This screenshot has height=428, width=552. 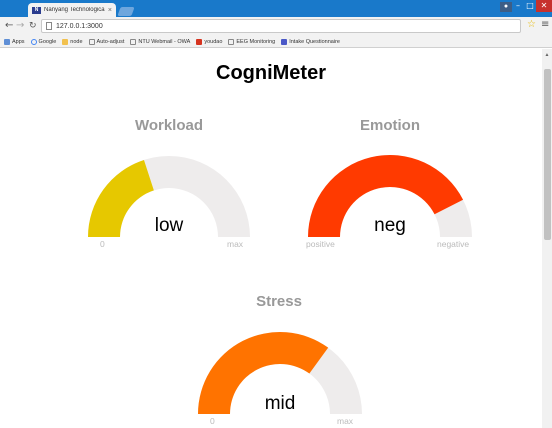 I want to click on back-arrow-icon: ←, so click(x=9, y=26).